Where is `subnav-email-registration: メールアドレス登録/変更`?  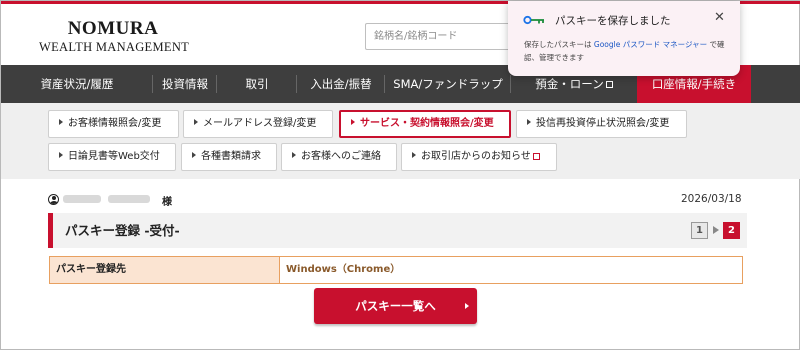 subnav-email-registration: メールアドレス登録/変更 is located at coordinates (258, 124).